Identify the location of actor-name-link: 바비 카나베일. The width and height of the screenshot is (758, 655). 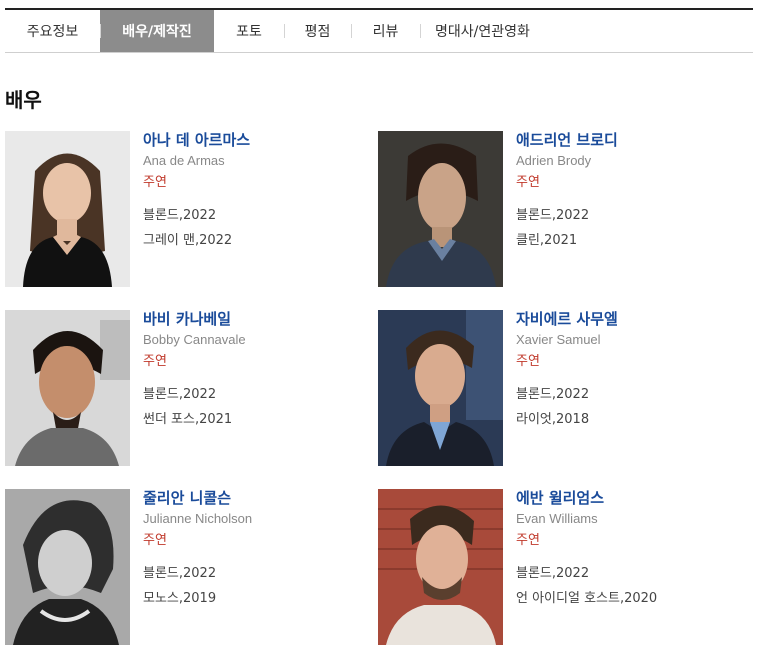
(194, 319).